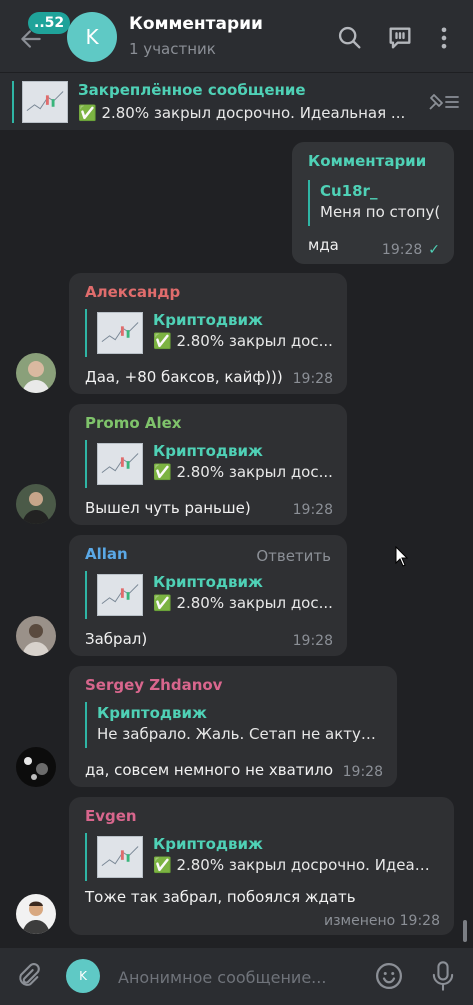  Describe the element at coordinates (153, 685) in the screenshot. I see `message-sender: Sergey Zhdanov` at that location.